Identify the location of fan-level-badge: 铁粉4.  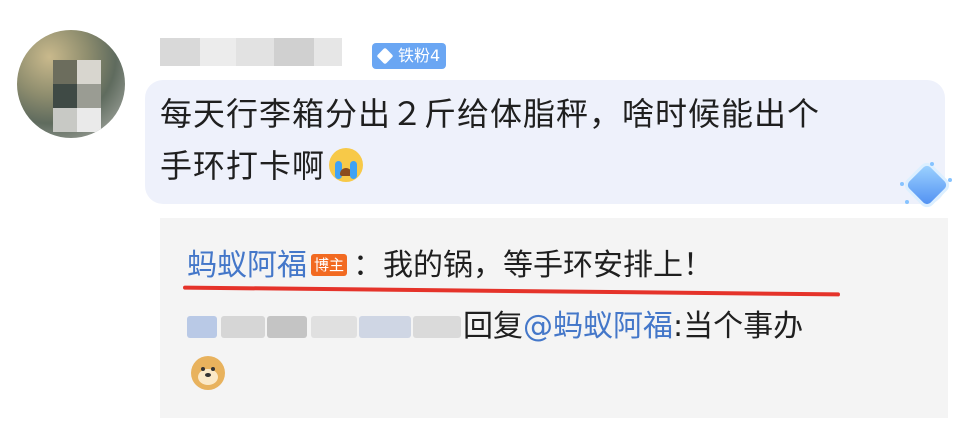
(409, 56).